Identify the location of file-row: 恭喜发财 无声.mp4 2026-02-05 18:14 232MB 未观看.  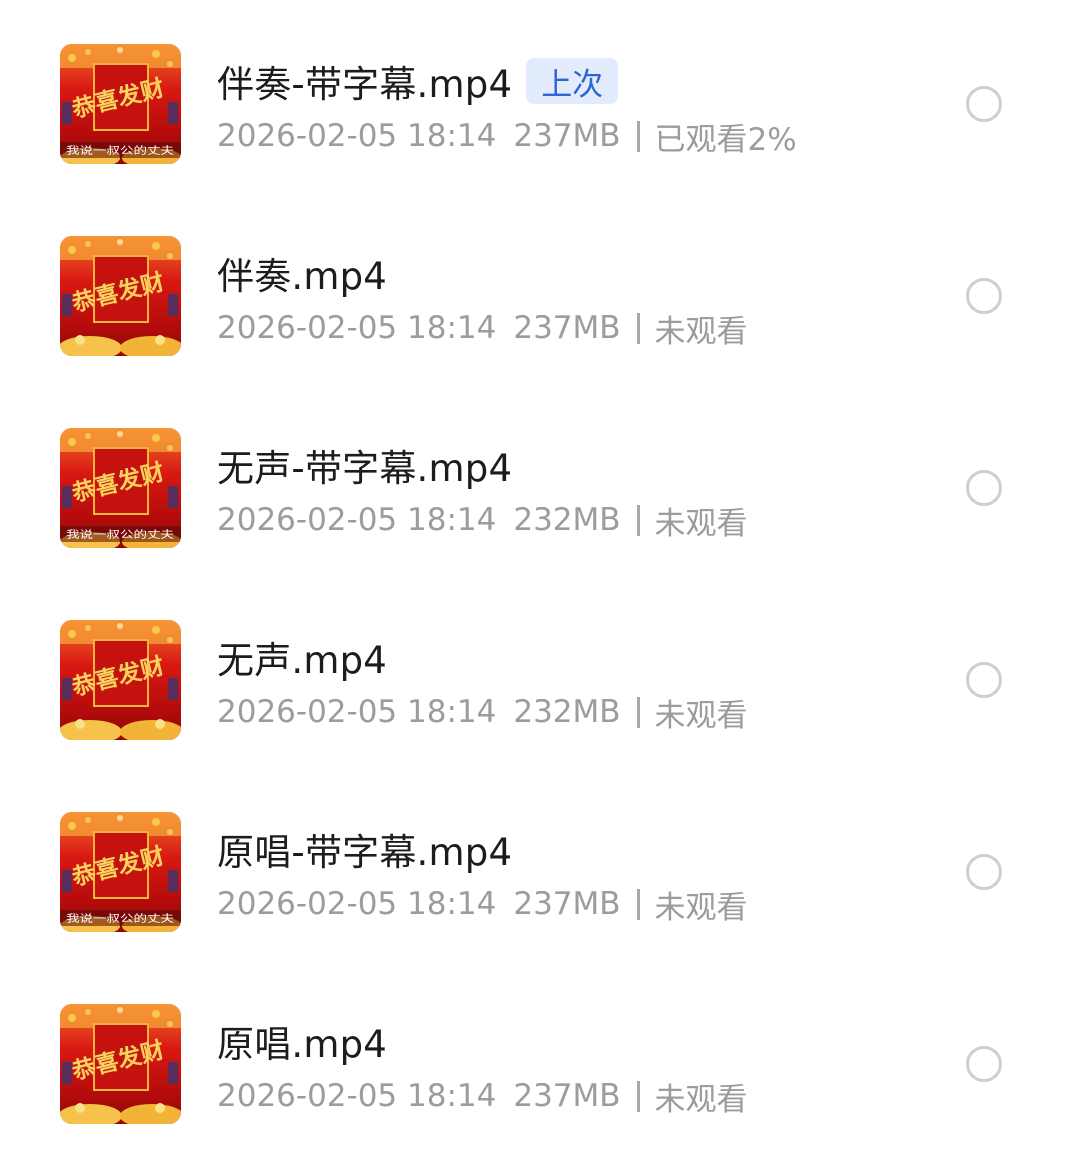
(540, 700).